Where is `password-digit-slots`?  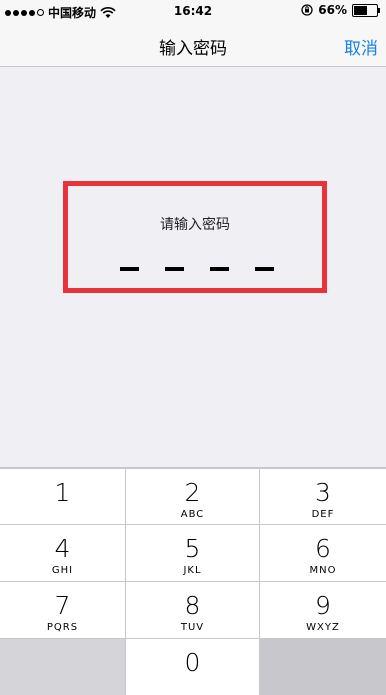
password-digit-slots is located at coordinates (197, 269).